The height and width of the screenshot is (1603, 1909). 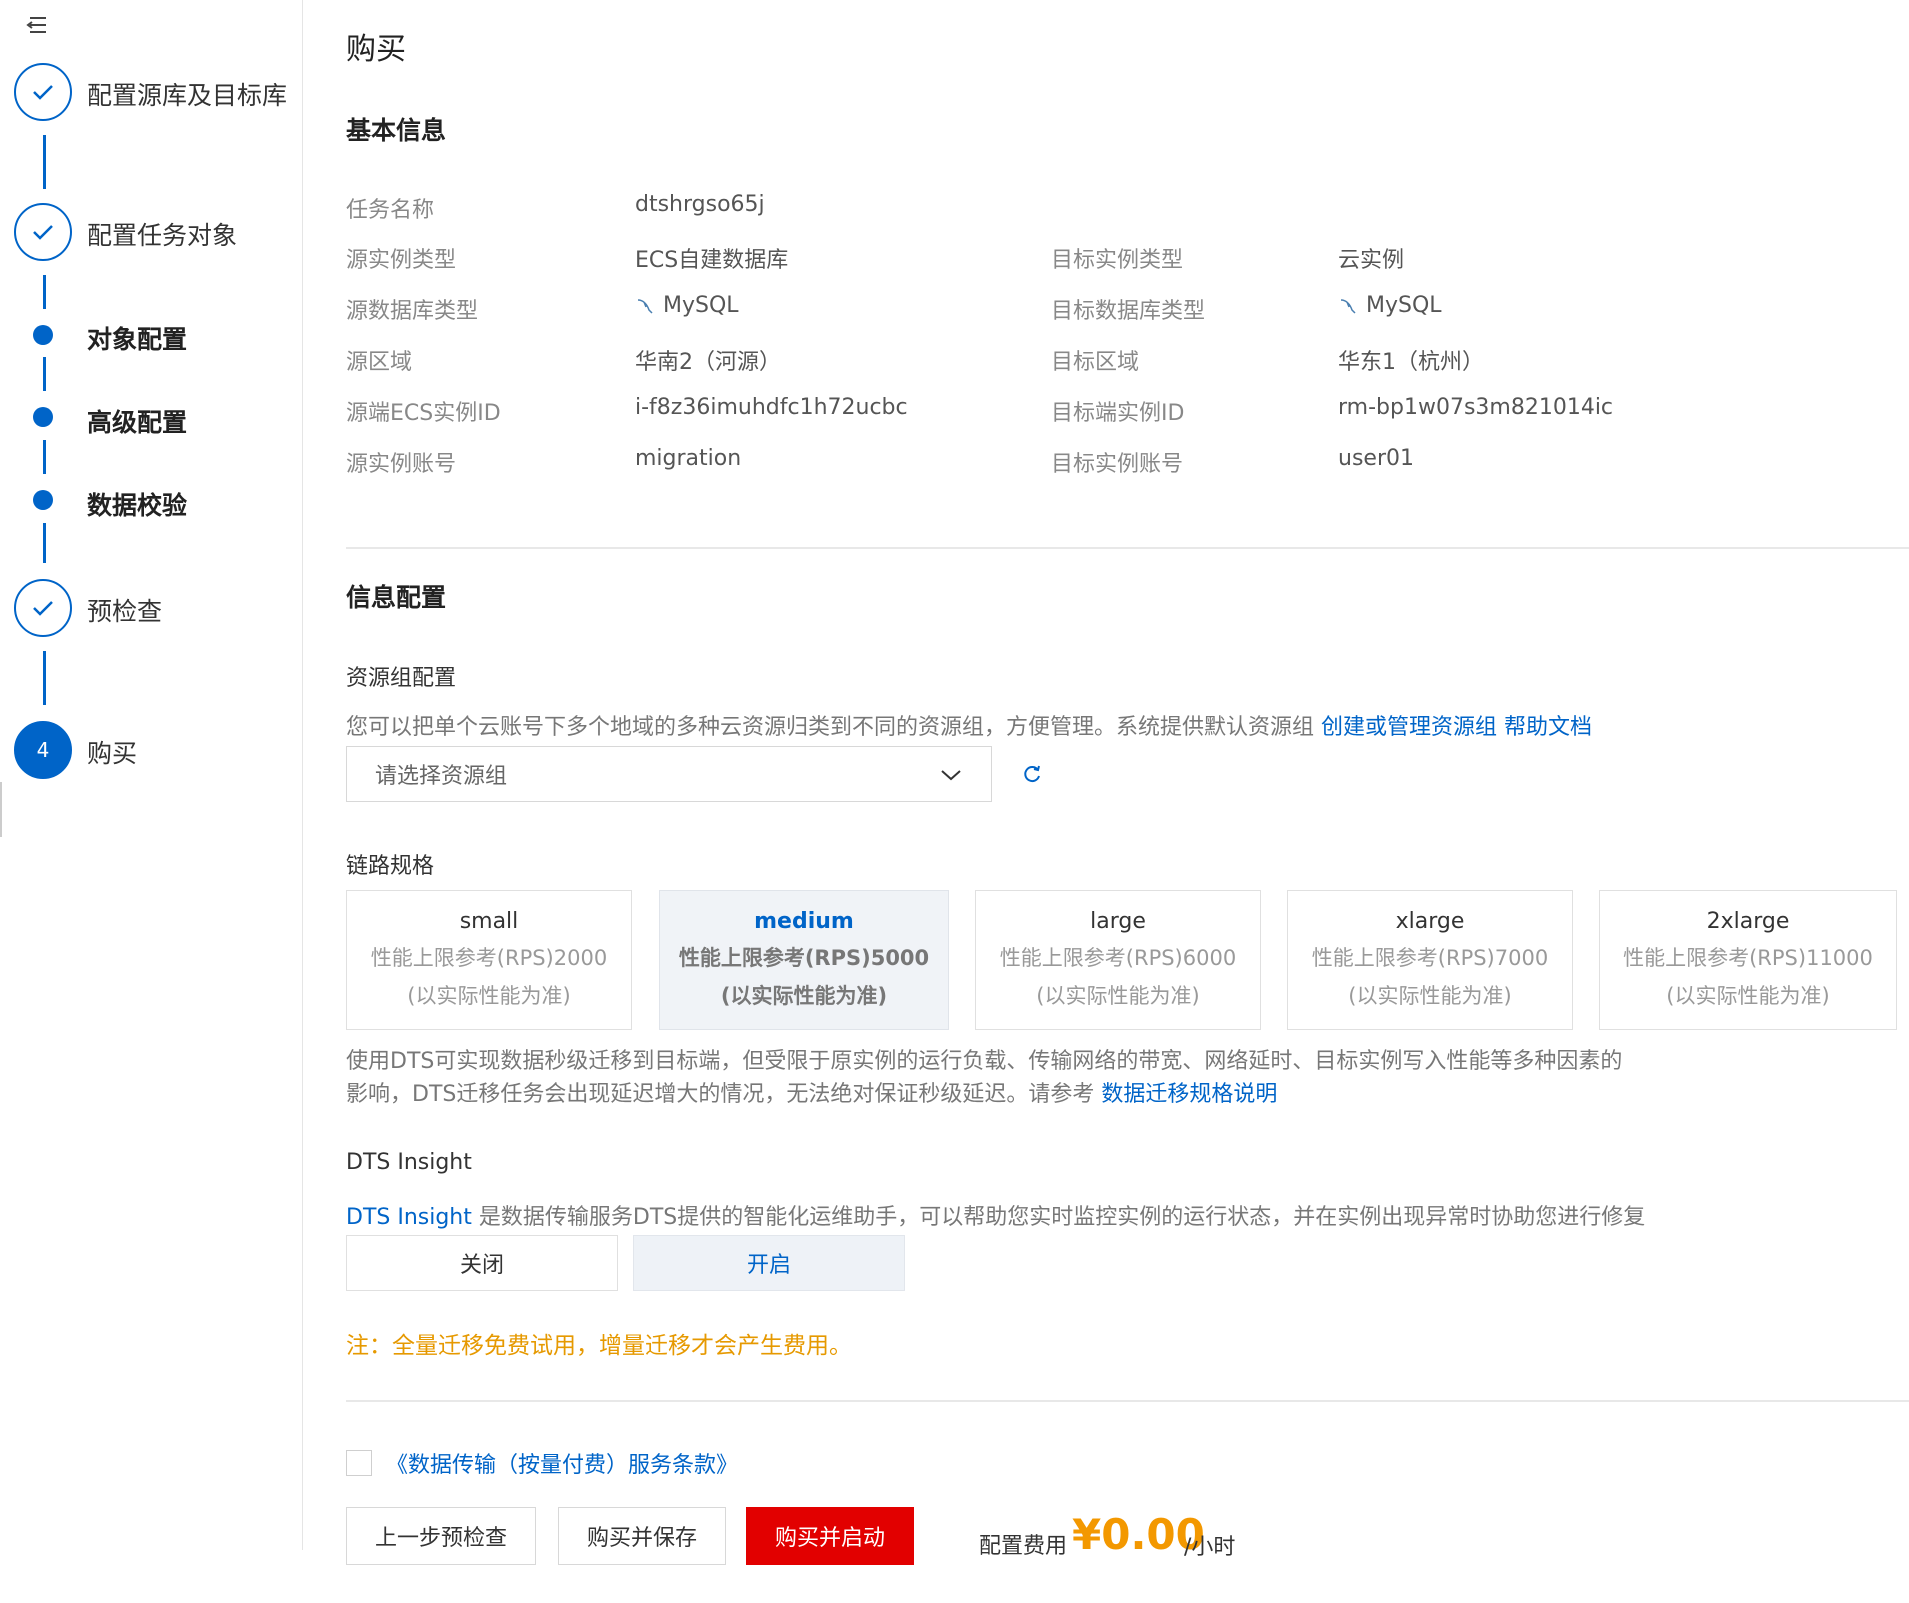 I want to click on spec-rps: 性能上限参考(RPS)5000, so click(x=804, y=958).